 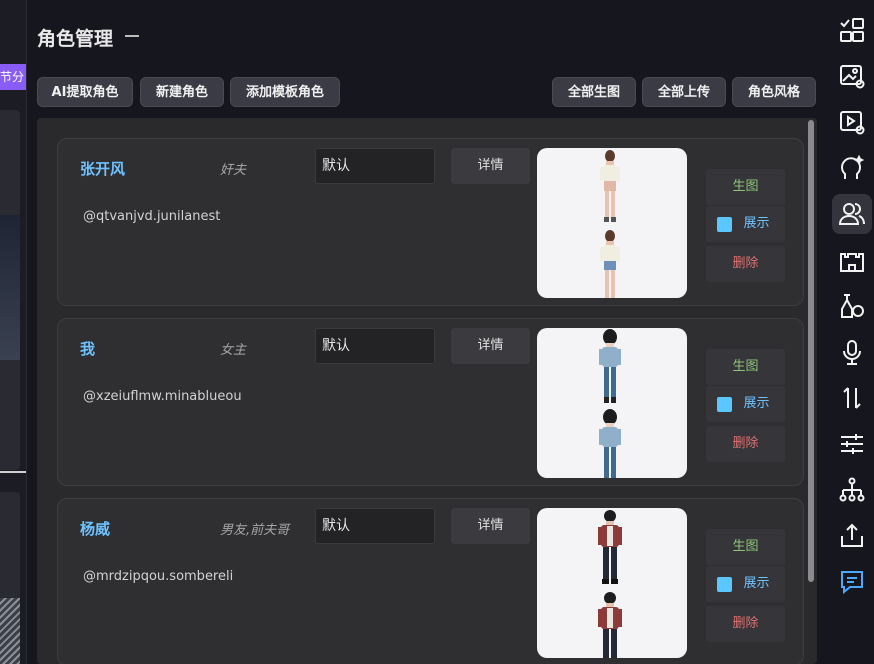 I want to click on scrollbar-thumb, so click(x=811, y=351).